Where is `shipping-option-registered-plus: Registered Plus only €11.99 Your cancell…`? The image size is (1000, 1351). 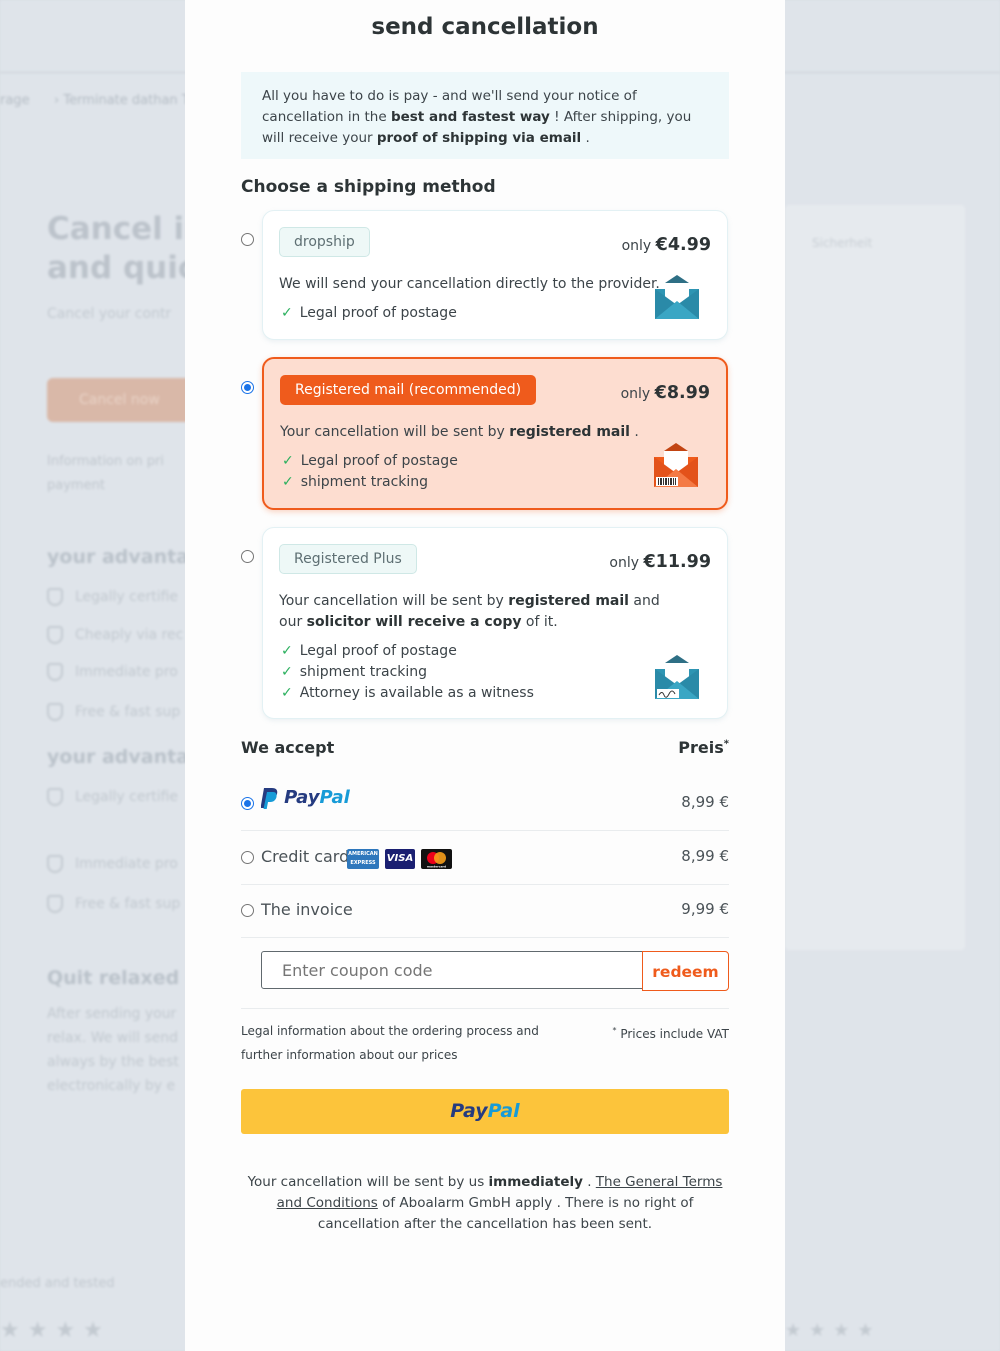 shipping-option-registered-plus: Registered Plus only €11.99 Your cancell… is located at coordinates (495, 623).